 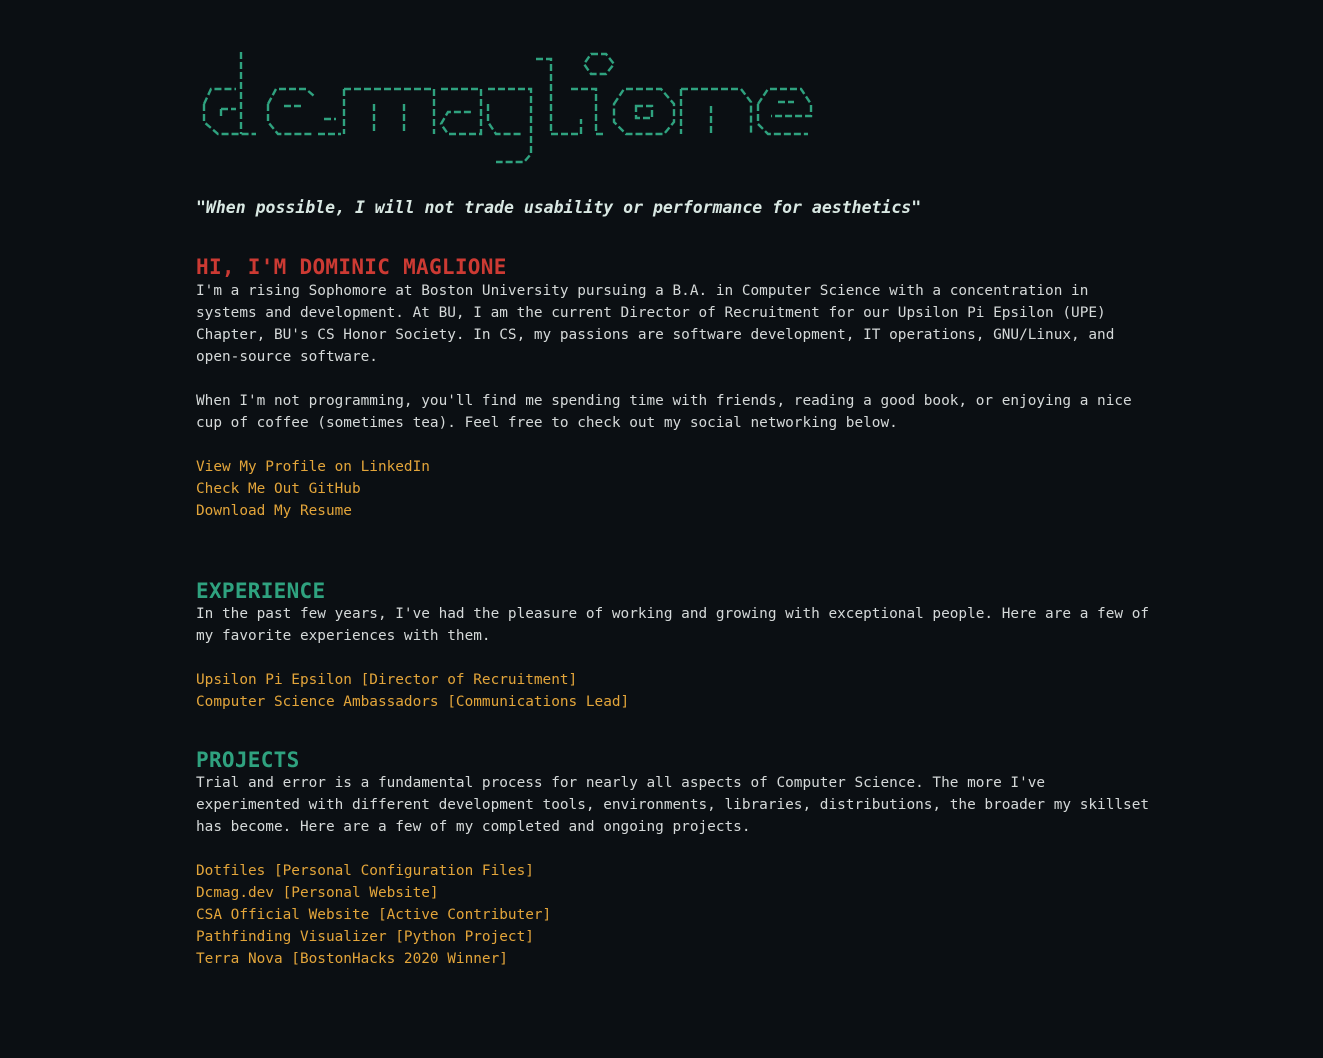 What do you see at coordinates (313, 511) in the screenshot?
I see `resume-download-link: Download My Resume` at bounding box center [313, 511].